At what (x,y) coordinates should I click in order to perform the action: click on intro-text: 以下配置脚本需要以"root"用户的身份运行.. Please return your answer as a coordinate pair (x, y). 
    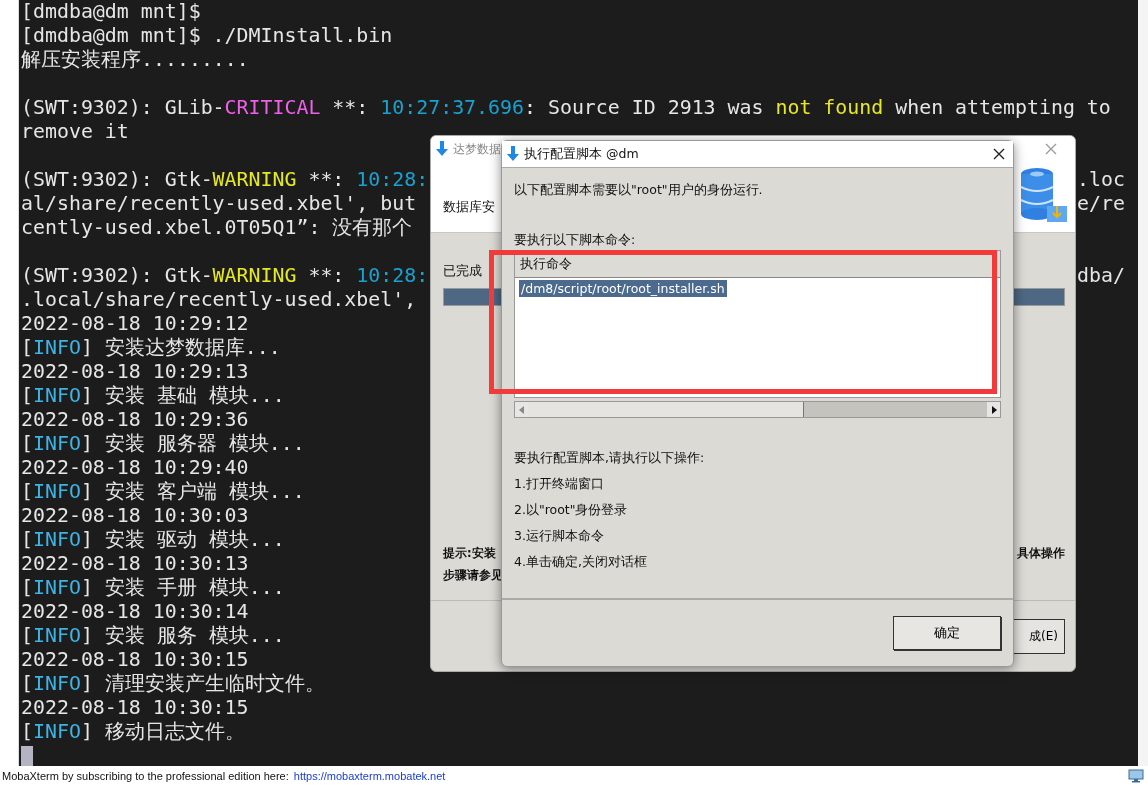
    Looking at the image, I should click on (639, 190).